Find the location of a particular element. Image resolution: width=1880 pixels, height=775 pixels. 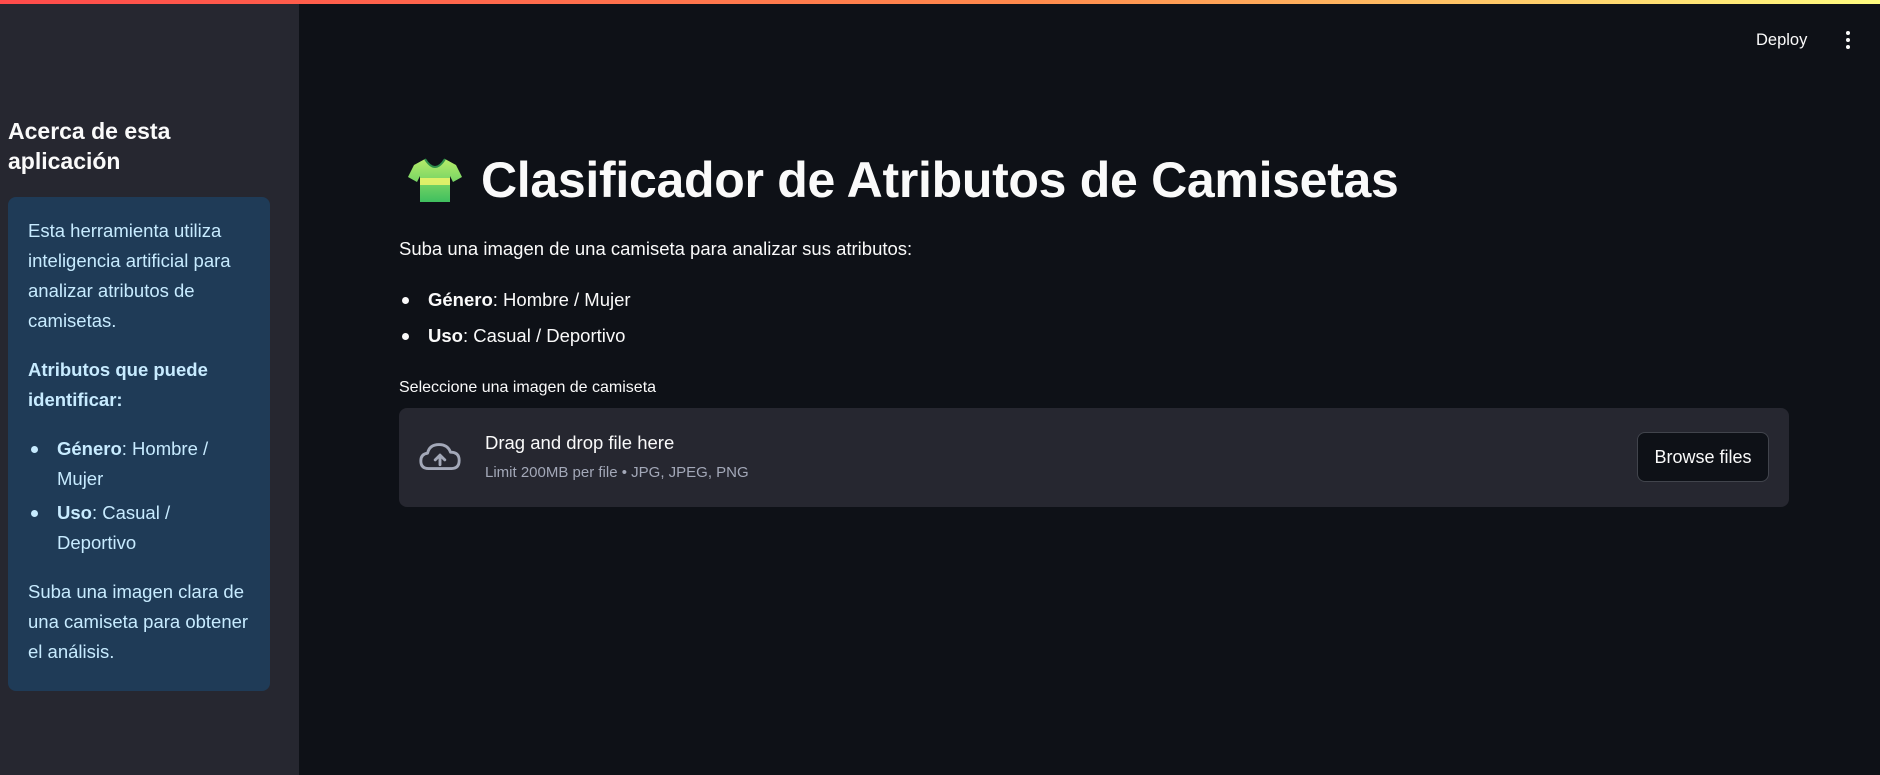

info-attribute-item-uso: Uso: Casual / Deportivo is located at coordinates (139, 528).